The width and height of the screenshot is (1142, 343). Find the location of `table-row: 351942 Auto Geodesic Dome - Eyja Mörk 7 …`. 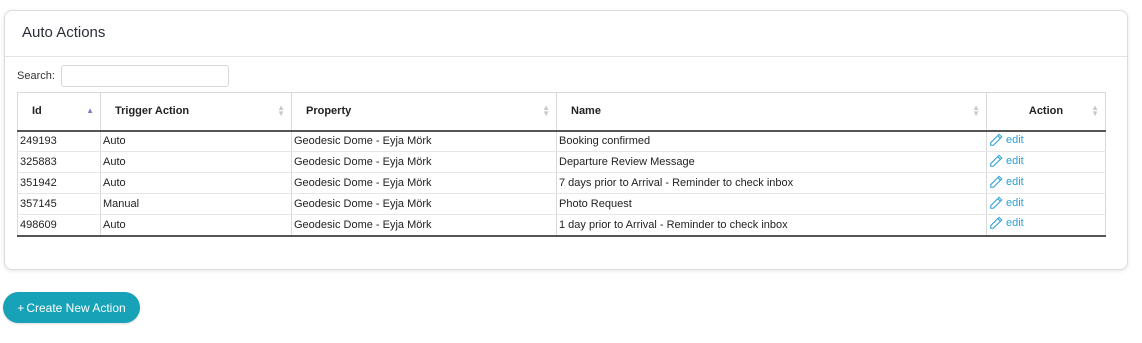

table-row: 351942 Auto Geodesic Dome - Eyja Mörk 7 … is located at coordinates (561, 183).